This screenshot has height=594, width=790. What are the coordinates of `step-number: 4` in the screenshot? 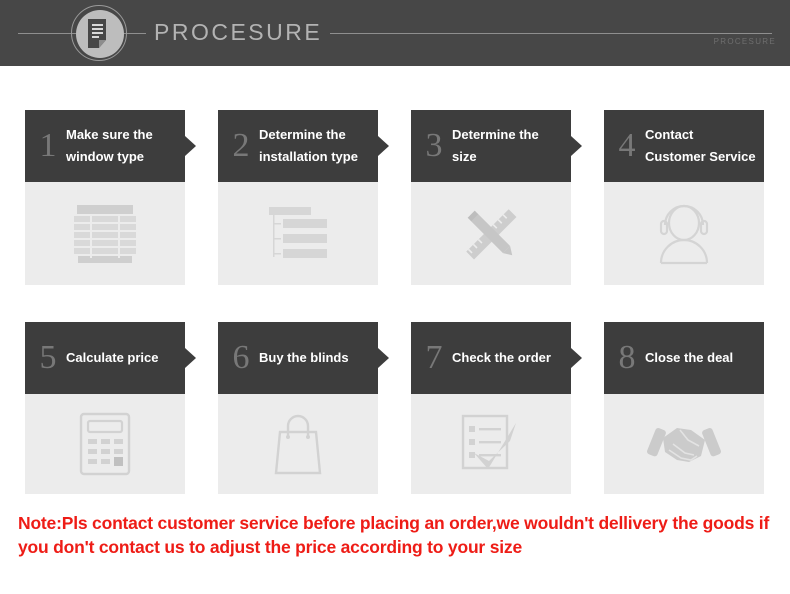 It's located at (627, 145).